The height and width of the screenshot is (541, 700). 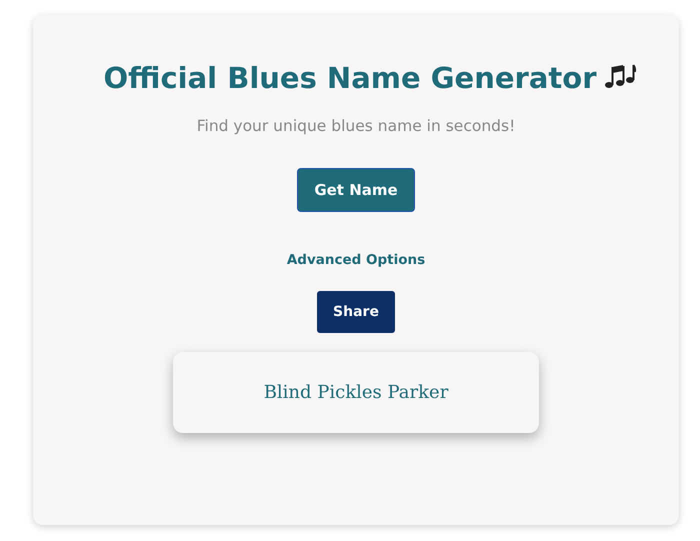 I want to click on share-button: Share, so click(x=356, y=312).